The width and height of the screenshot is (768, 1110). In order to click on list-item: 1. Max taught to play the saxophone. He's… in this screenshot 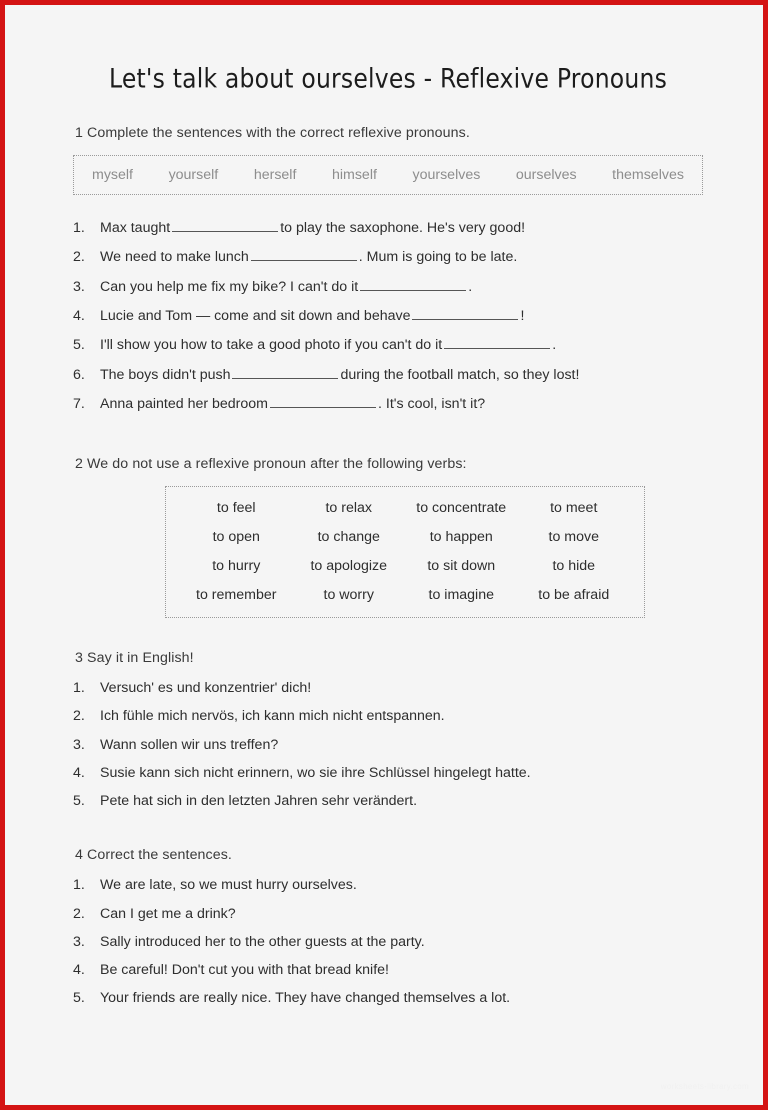, I will do `click(388, 228)`.